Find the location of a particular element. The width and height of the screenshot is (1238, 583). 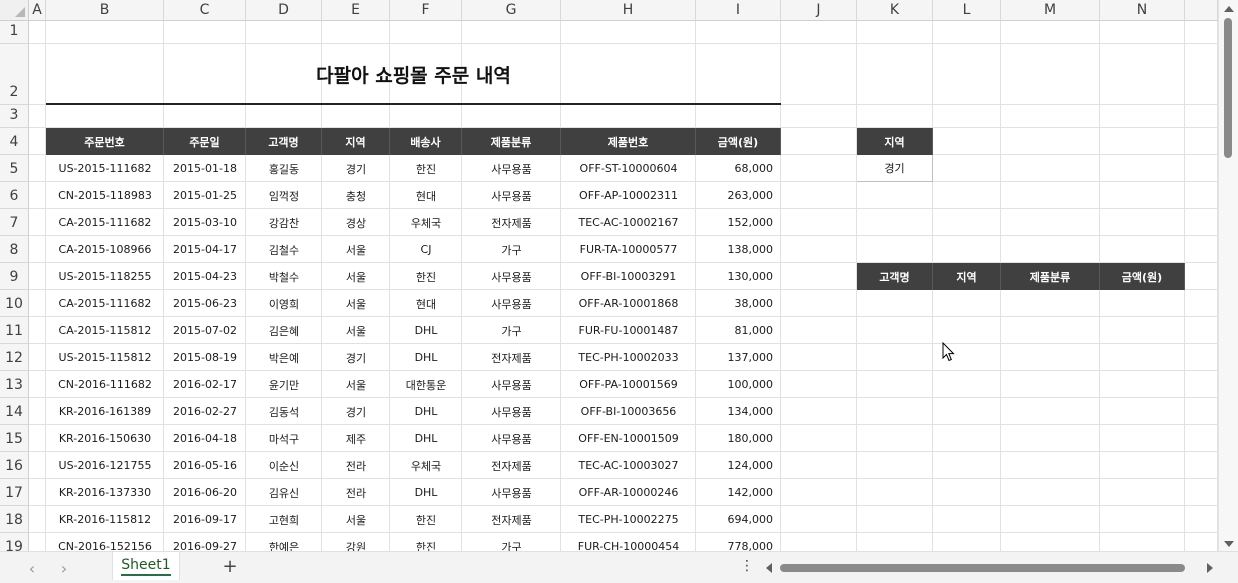

column-header-n: N is located at coordinates (1142, 10).